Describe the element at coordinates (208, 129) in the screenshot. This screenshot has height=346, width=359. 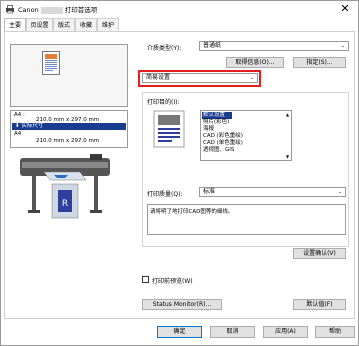
I see `list-item: 海报` at that location.